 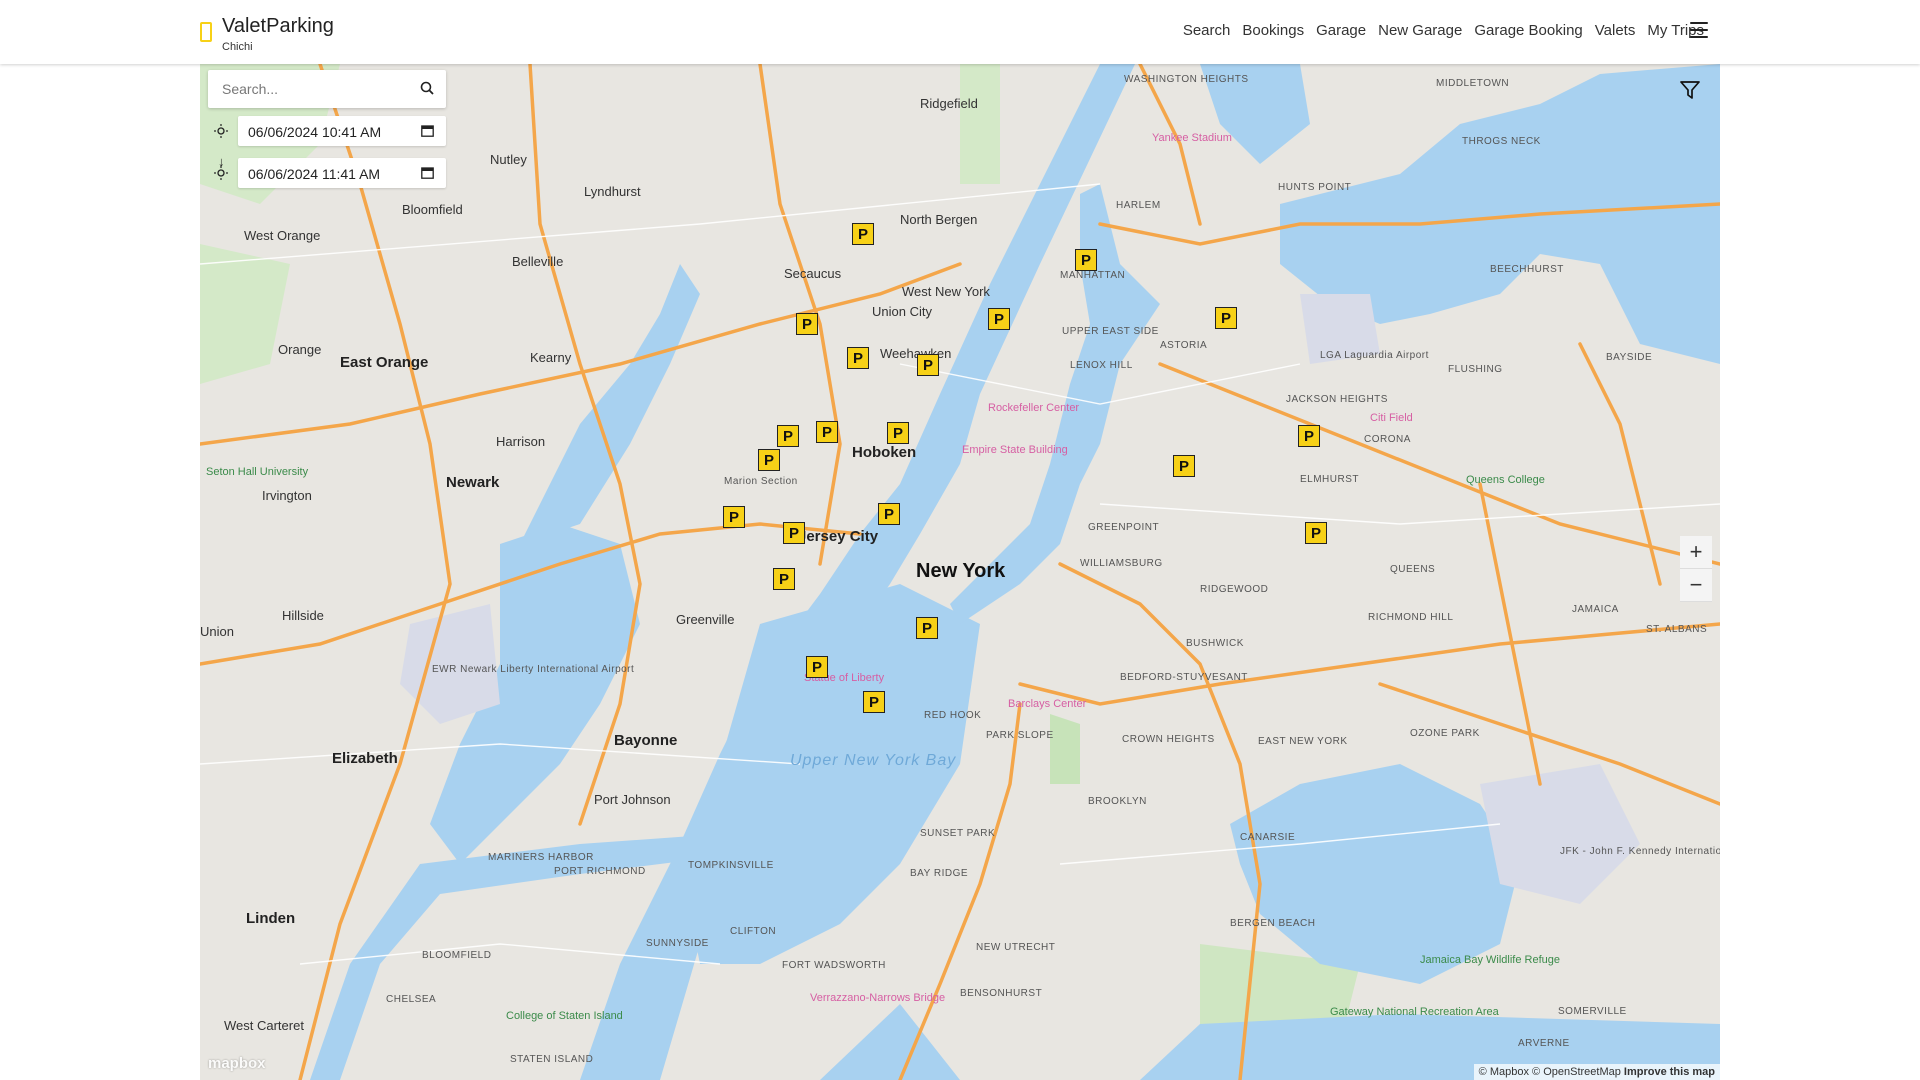 I want to click on map-place-label: Jamaica Bay Wildlife Refuge, so click(x=1490, y=960).